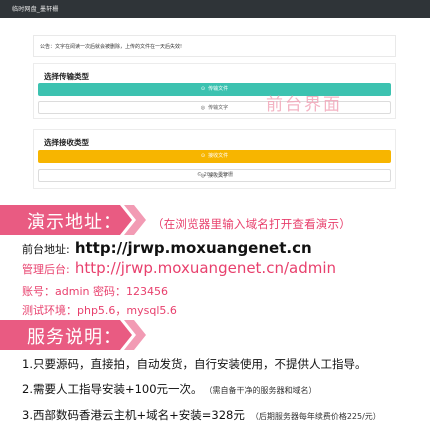 This screenshot has height=430, width=430. I want to click on service-banner: 服务说明：, so click(74, 335).